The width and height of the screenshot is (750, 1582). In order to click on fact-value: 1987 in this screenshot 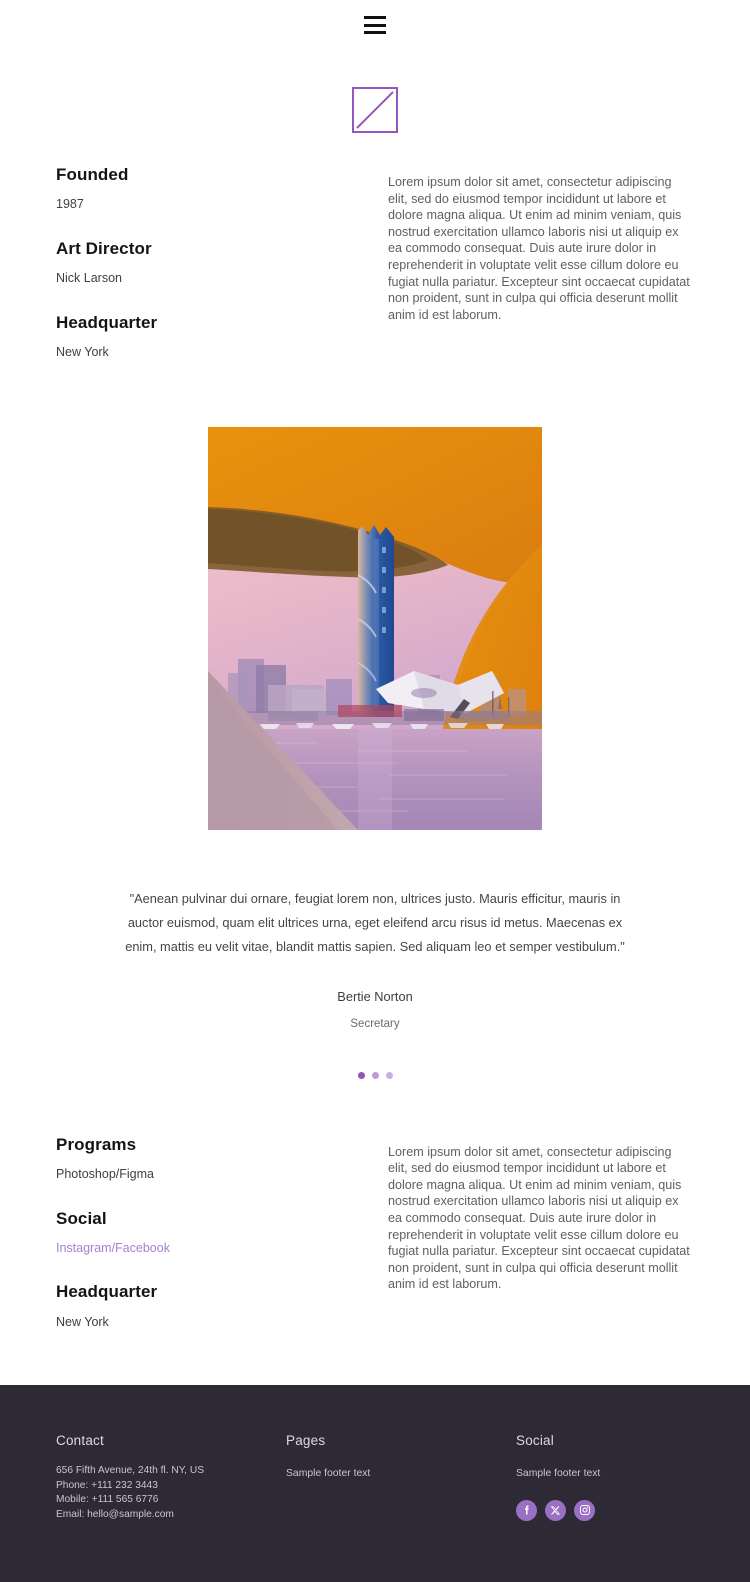, I will do `click(70, 204)`.